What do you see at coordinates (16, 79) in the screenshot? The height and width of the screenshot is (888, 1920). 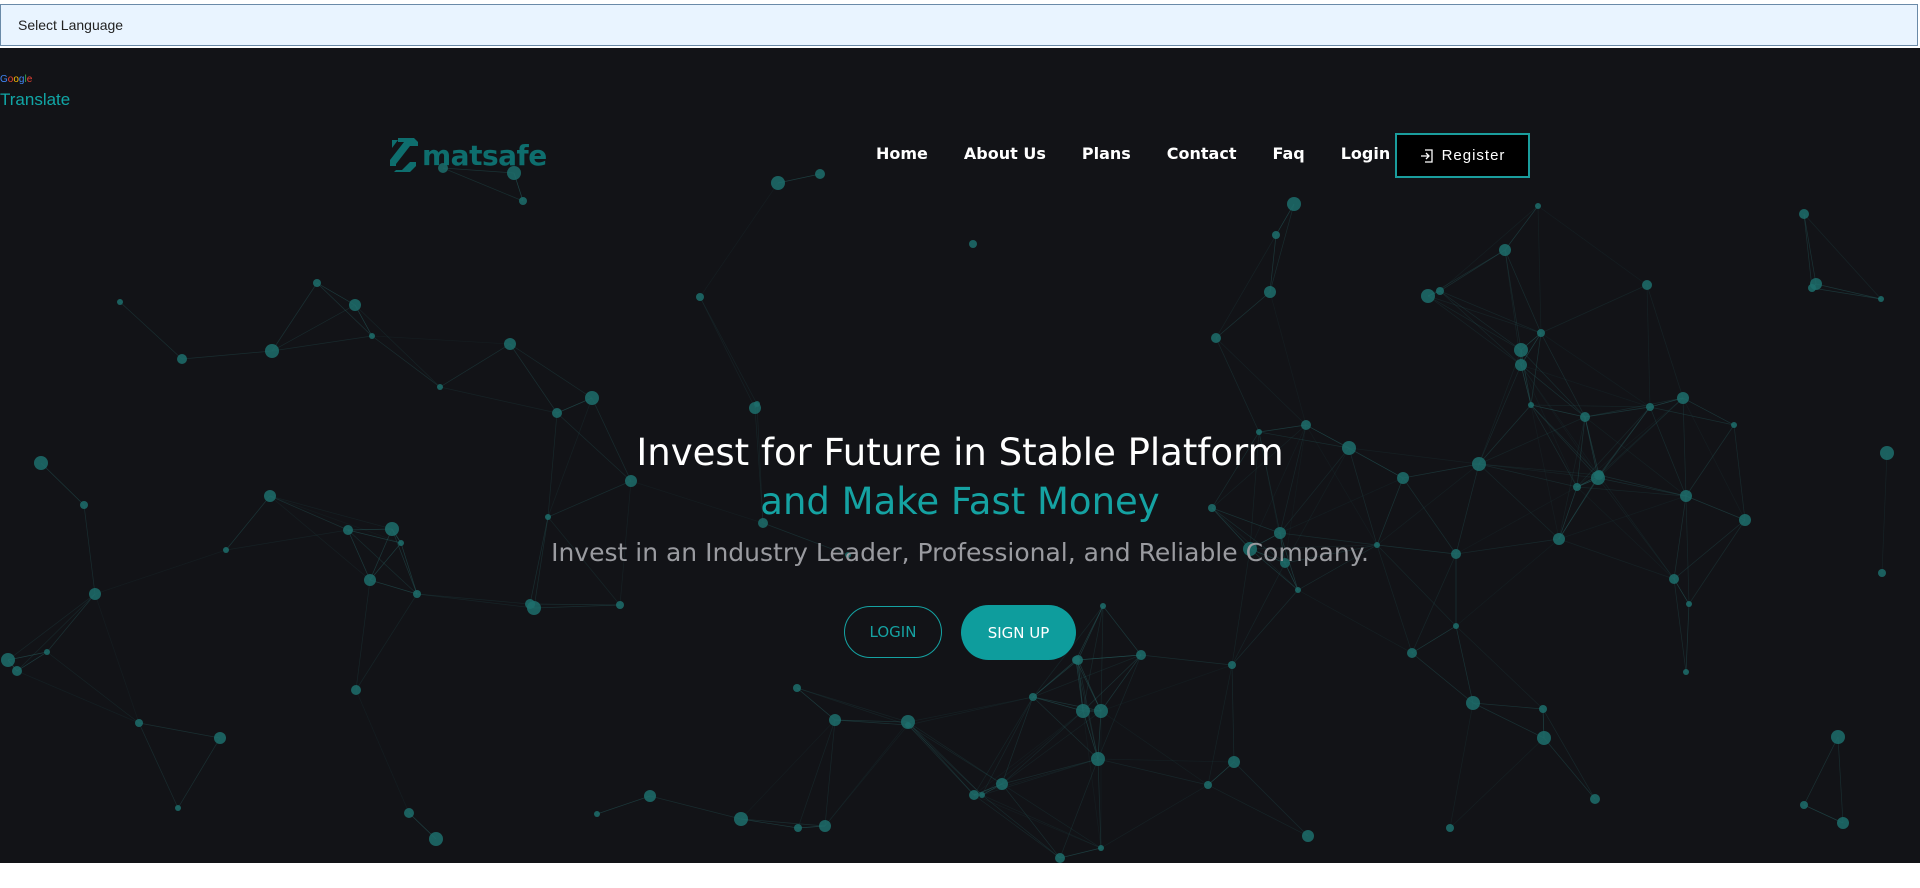 I see `google-logo: Google` at bounding box center [16, 79].